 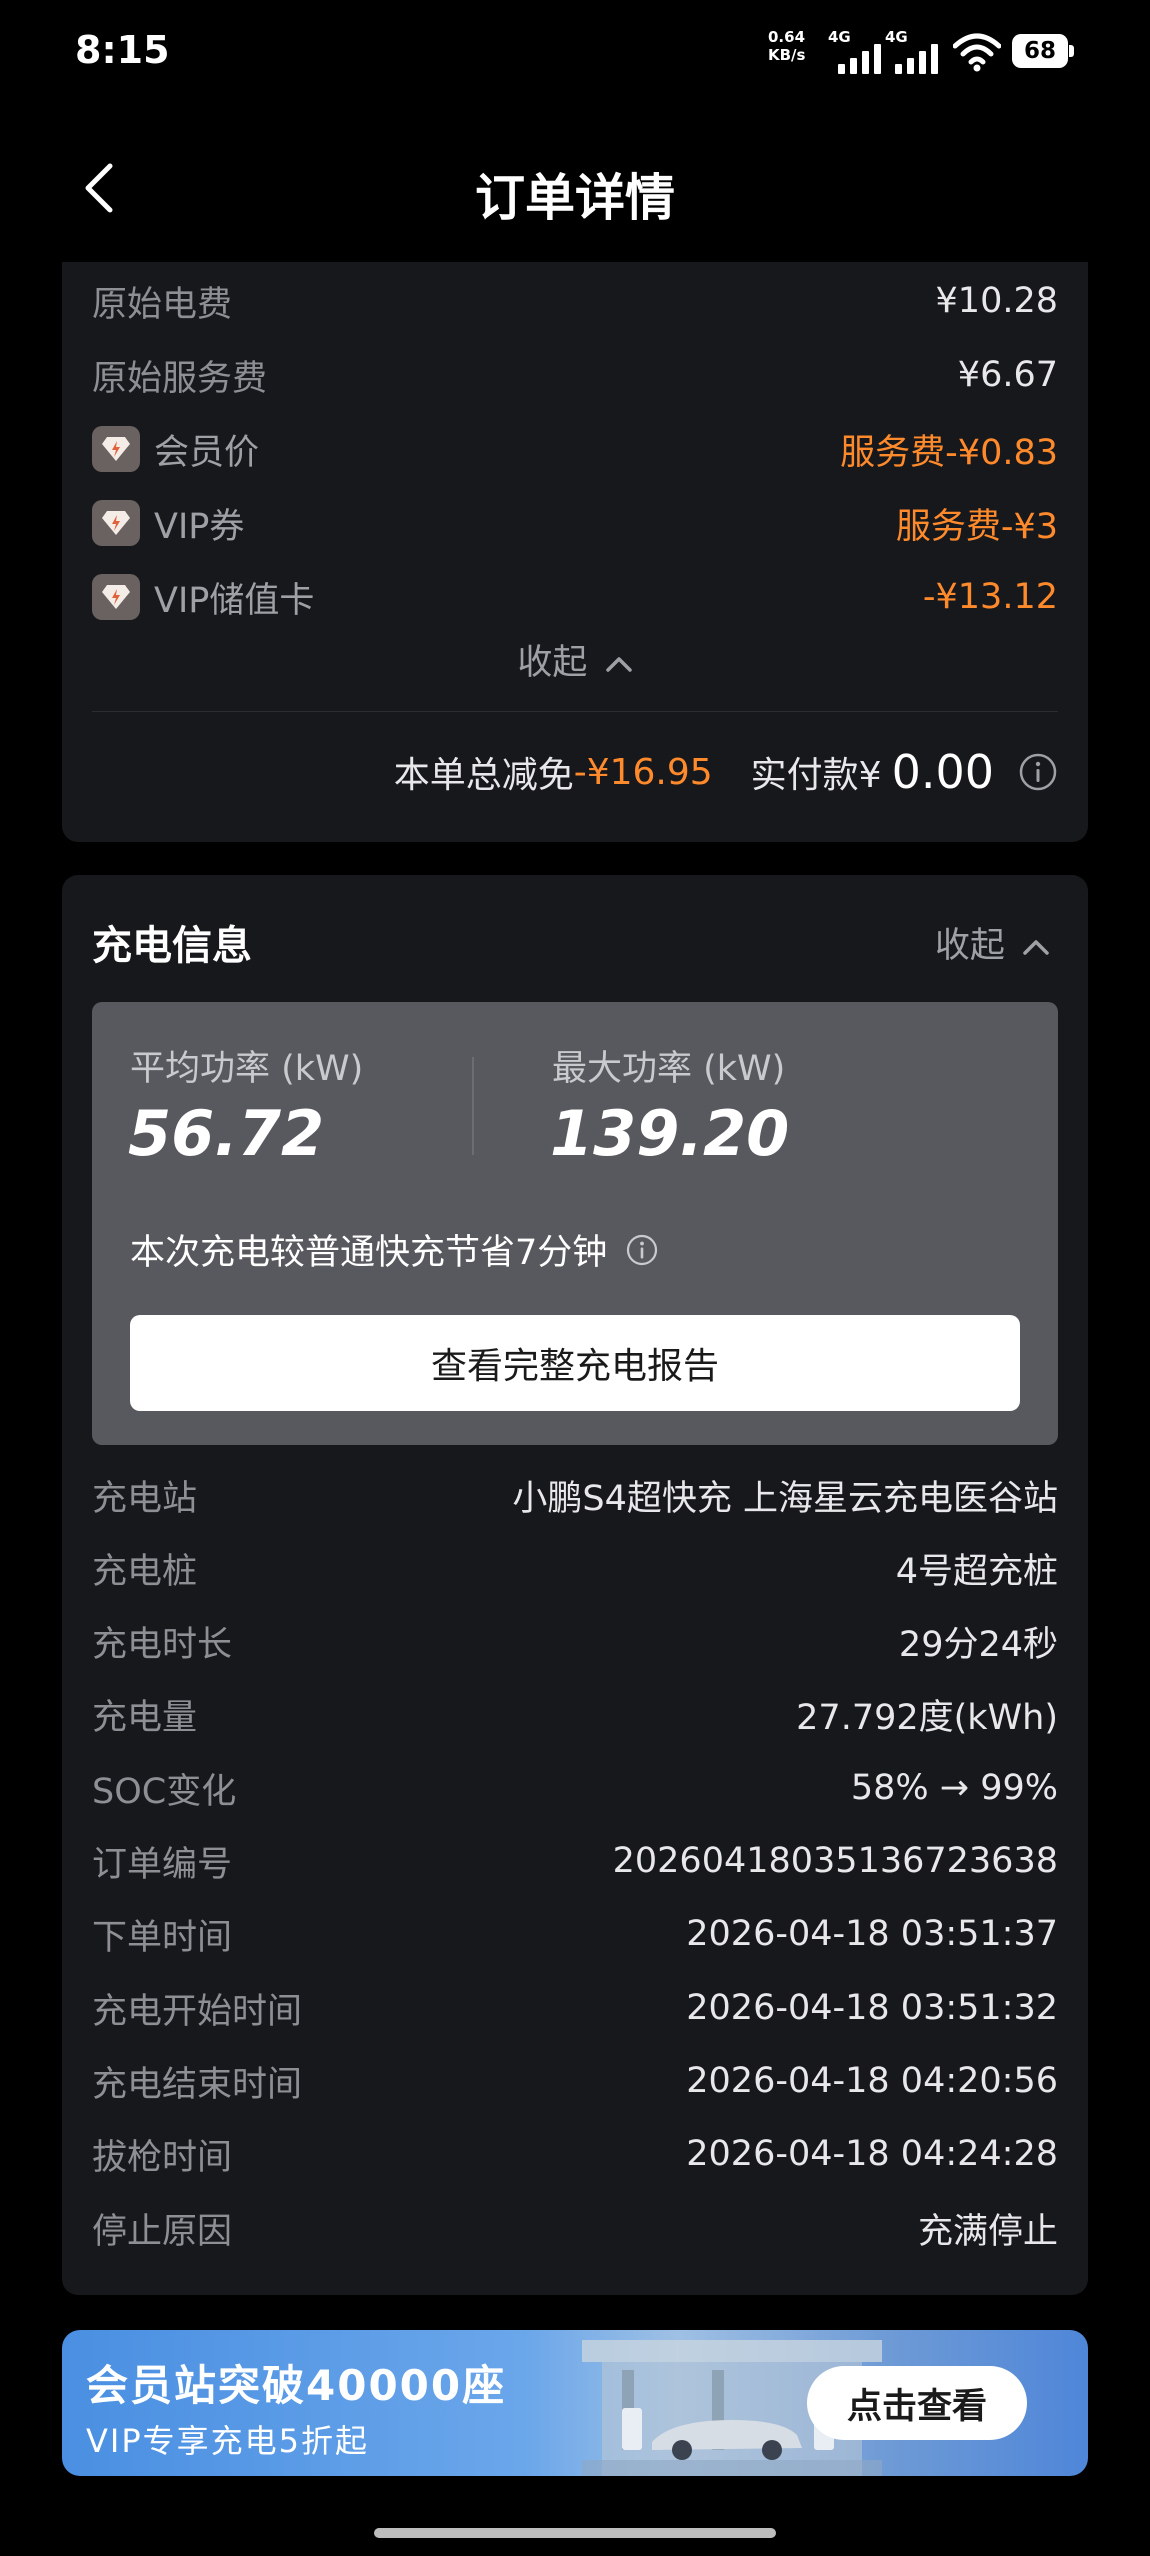 I want to click on detail-label: 充电站, so click(x=145, y=1498).